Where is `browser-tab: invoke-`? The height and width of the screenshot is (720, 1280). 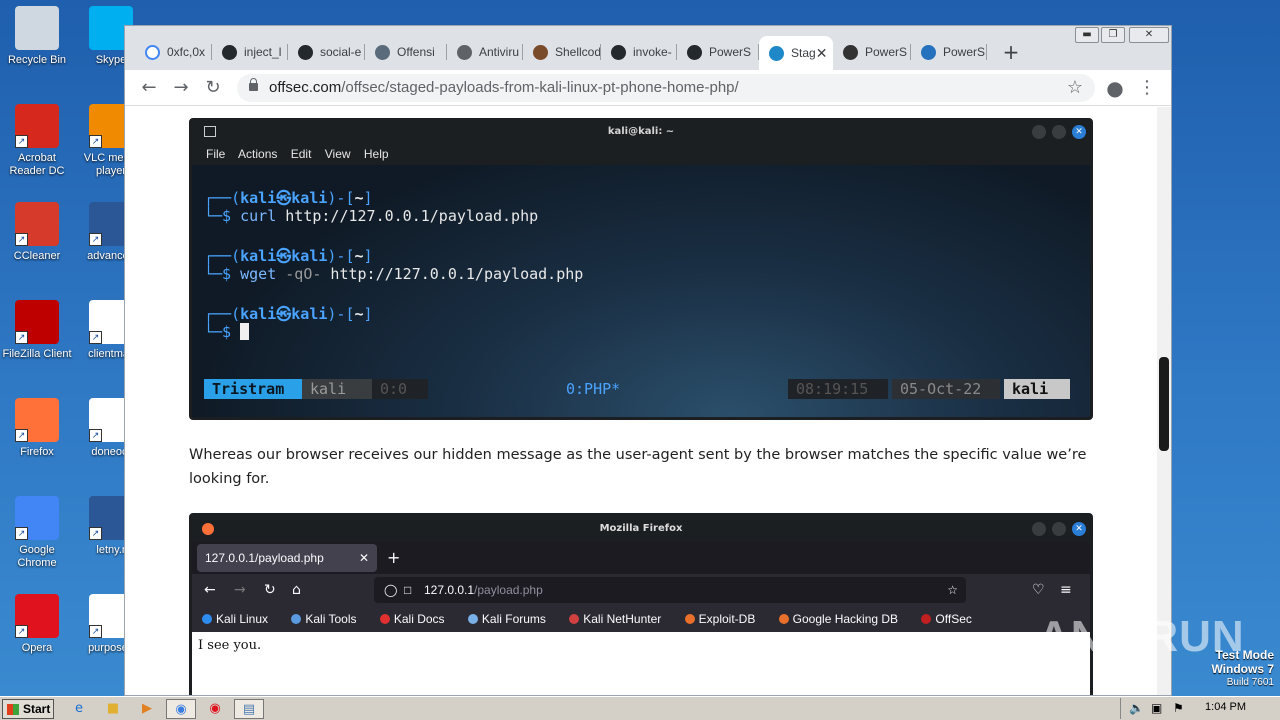 browser-tab: invoke- is located at coordinates (639, 52).